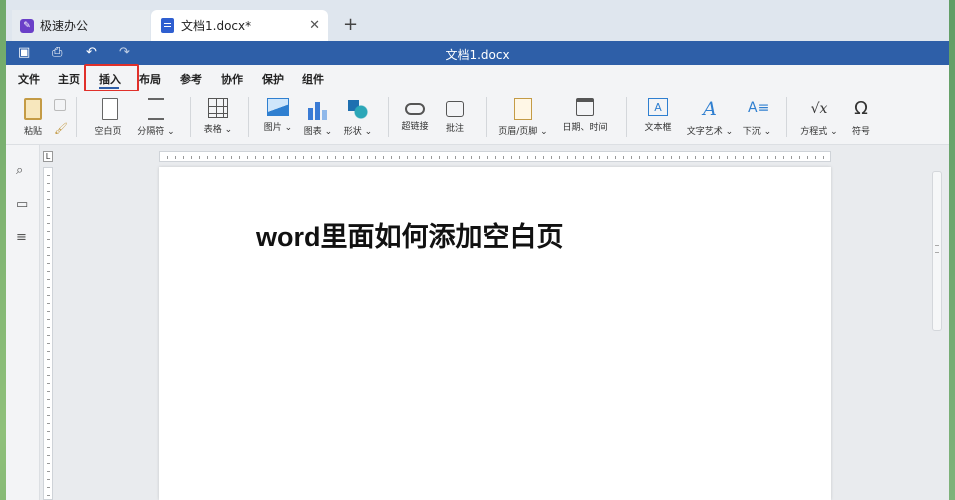 This screenshot has height=500, width=955. What do you see at coordinates (273, 79) in the screenshot?
I see `menu-protect: 保护` at bounding box center [273, 79].